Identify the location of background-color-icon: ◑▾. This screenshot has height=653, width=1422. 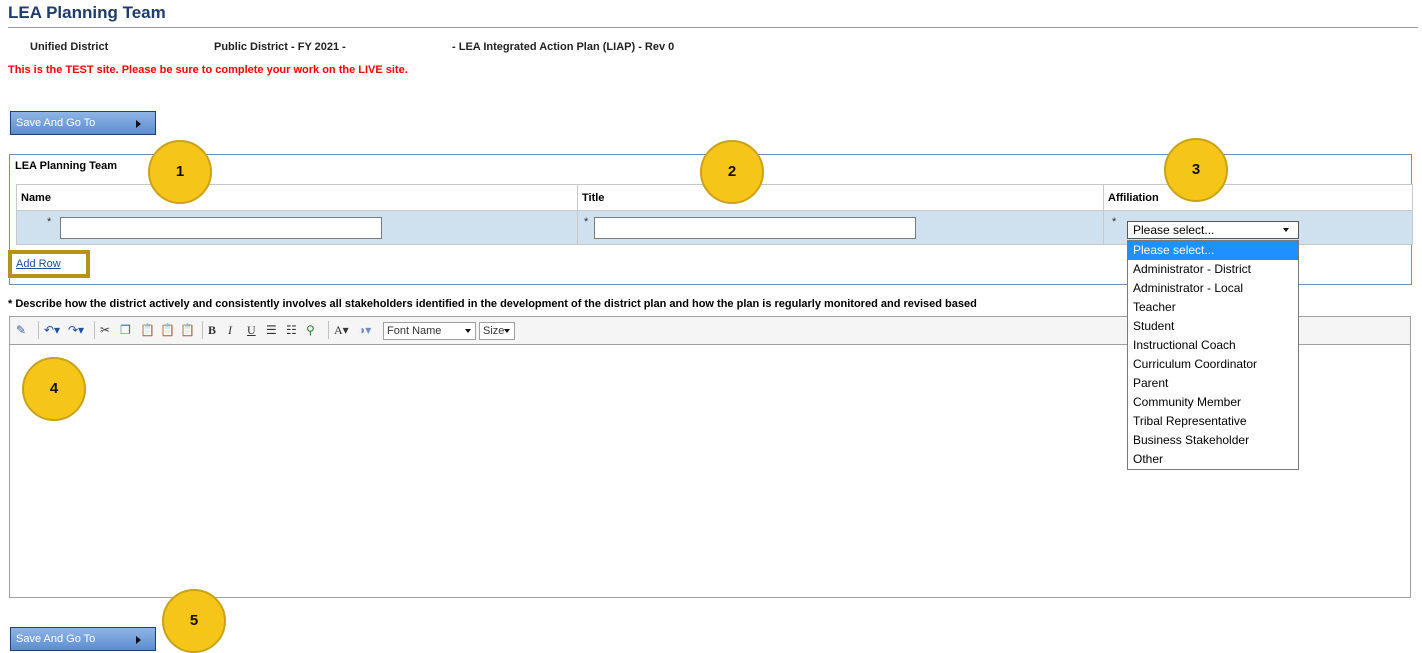
(364, 330).